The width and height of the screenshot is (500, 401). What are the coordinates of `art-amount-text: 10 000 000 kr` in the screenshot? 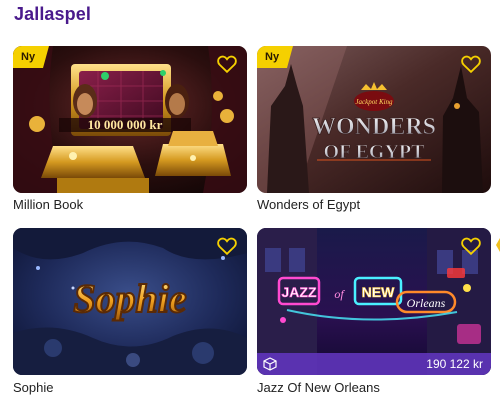 It's located at (125, 124).